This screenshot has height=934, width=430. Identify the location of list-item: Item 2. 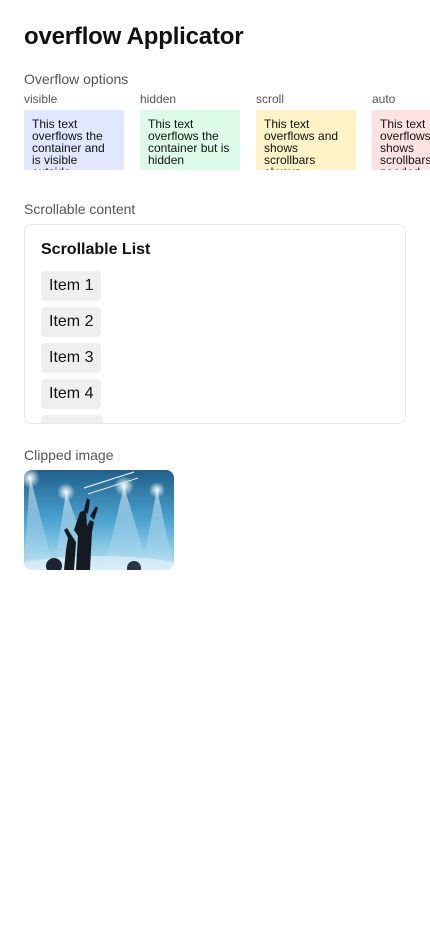
(71, 322).